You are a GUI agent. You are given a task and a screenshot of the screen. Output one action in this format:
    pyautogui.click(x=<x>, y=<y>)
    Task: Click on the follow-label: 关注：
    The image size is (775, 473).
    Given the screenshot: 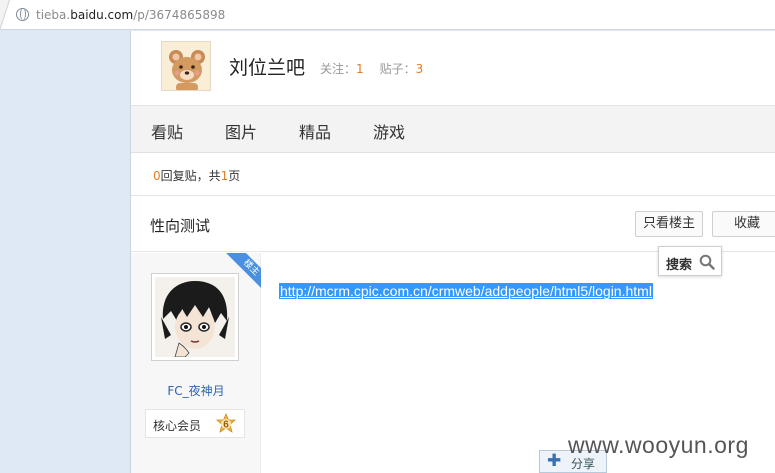 What is the action you would take?
    pyautogui.click(x=338, y=69)
    